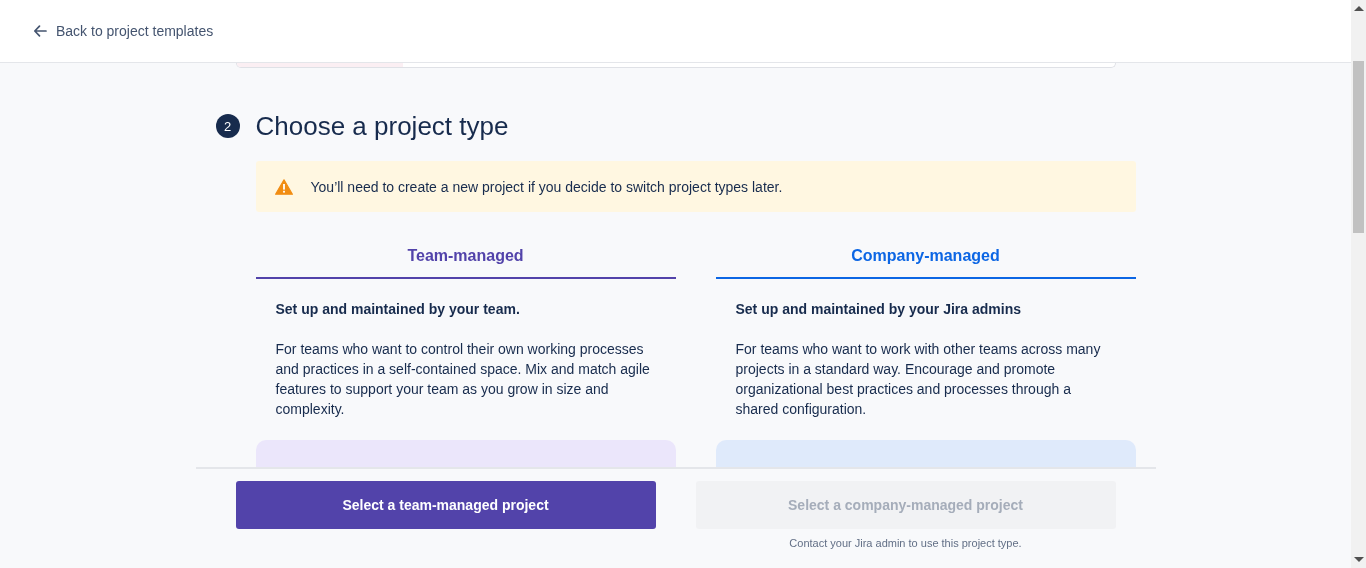 This screenshot has width=1366, height=568. Describe the element at coordinates (382, 126) in the screenshot. I see `section-title: Choose a project type` at that location.